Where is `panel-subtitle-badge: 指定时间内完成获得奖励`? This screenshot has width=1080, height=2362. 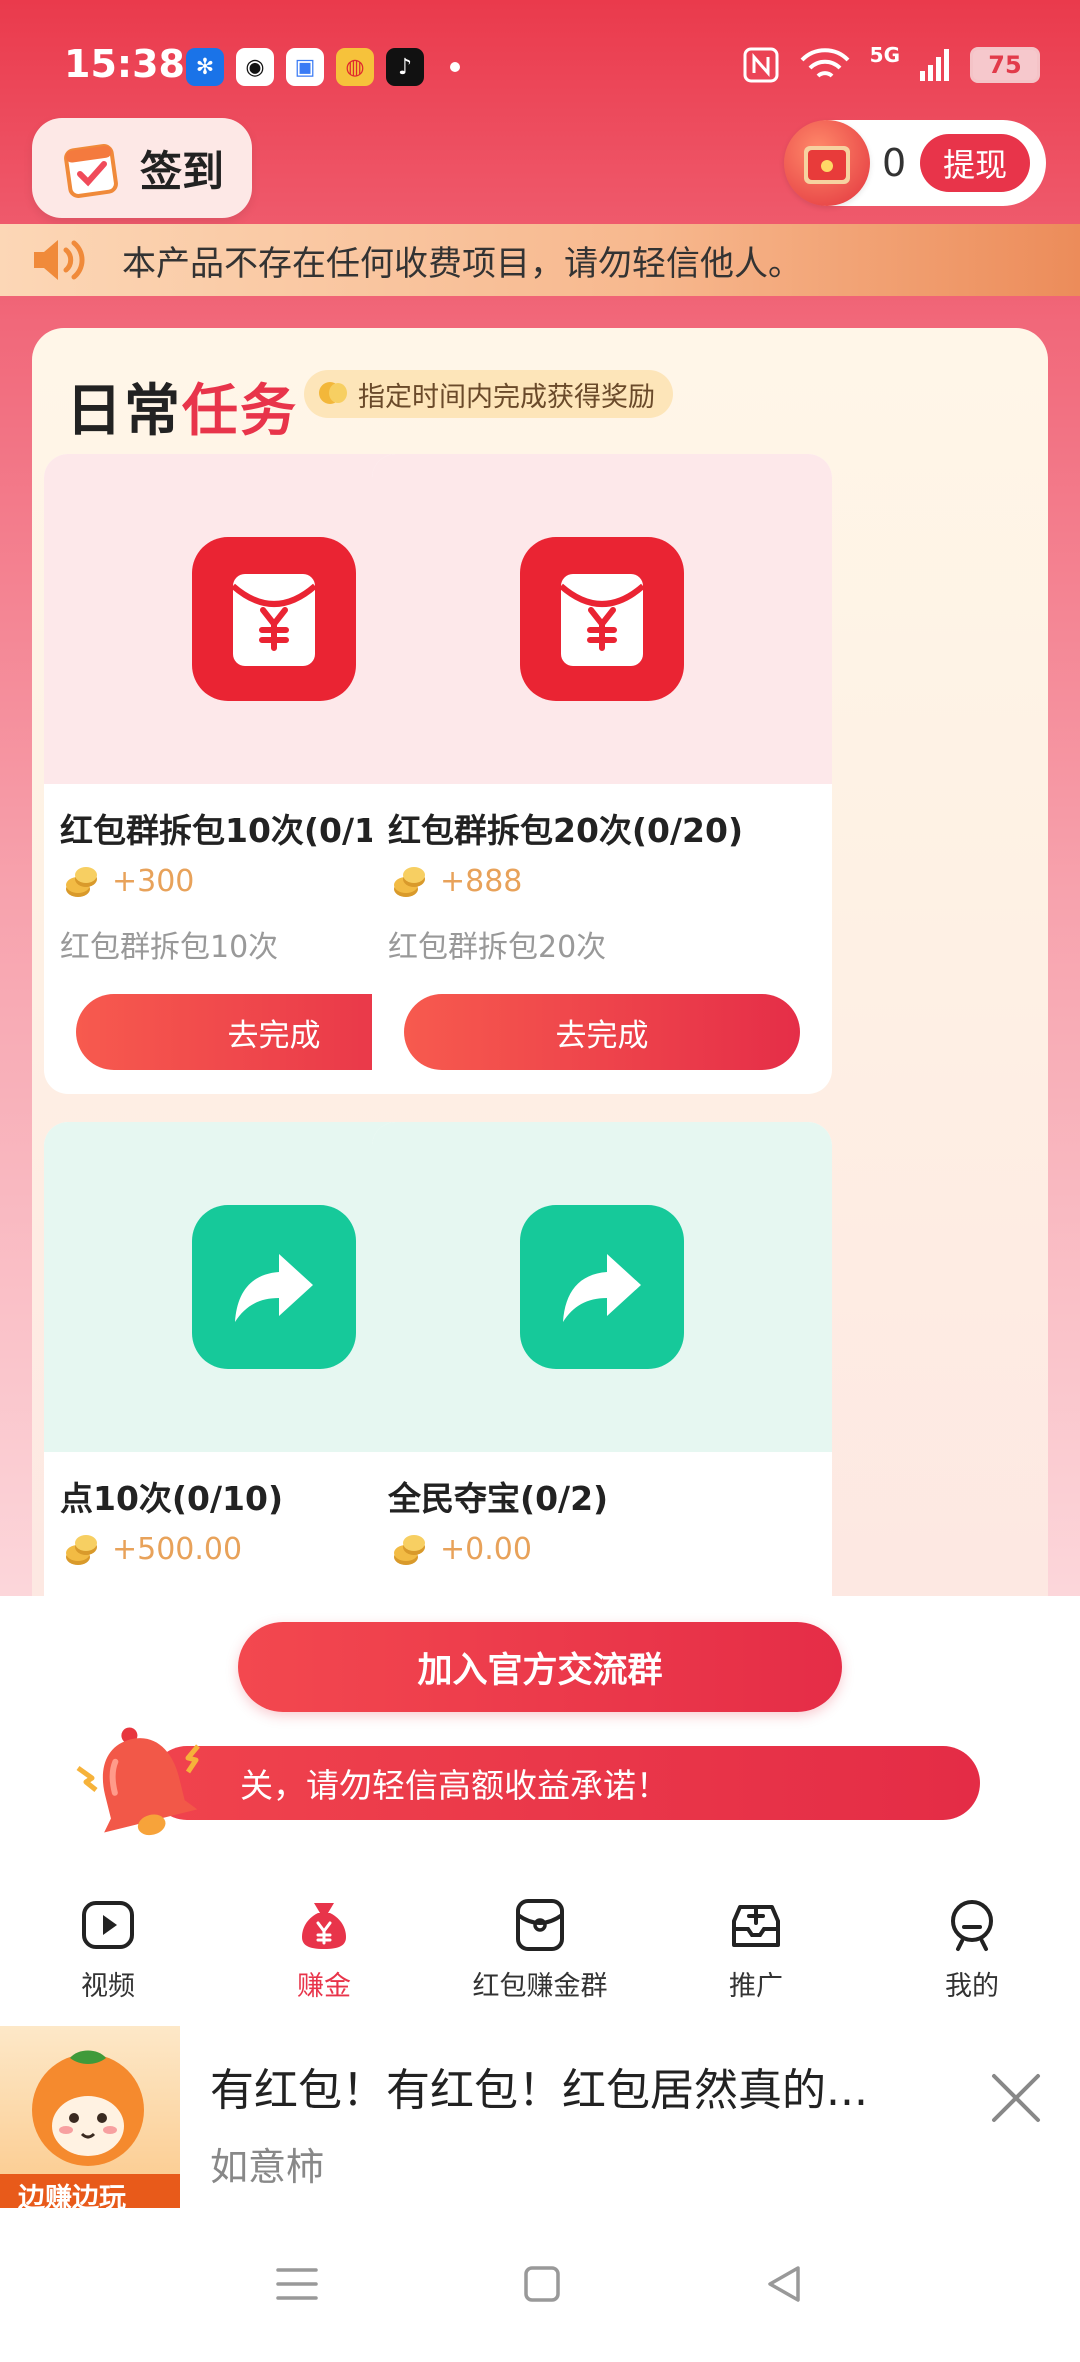 panel-subtitle-badge: 指定时间内完成获得奖励 is located at coordinates (488, 394).